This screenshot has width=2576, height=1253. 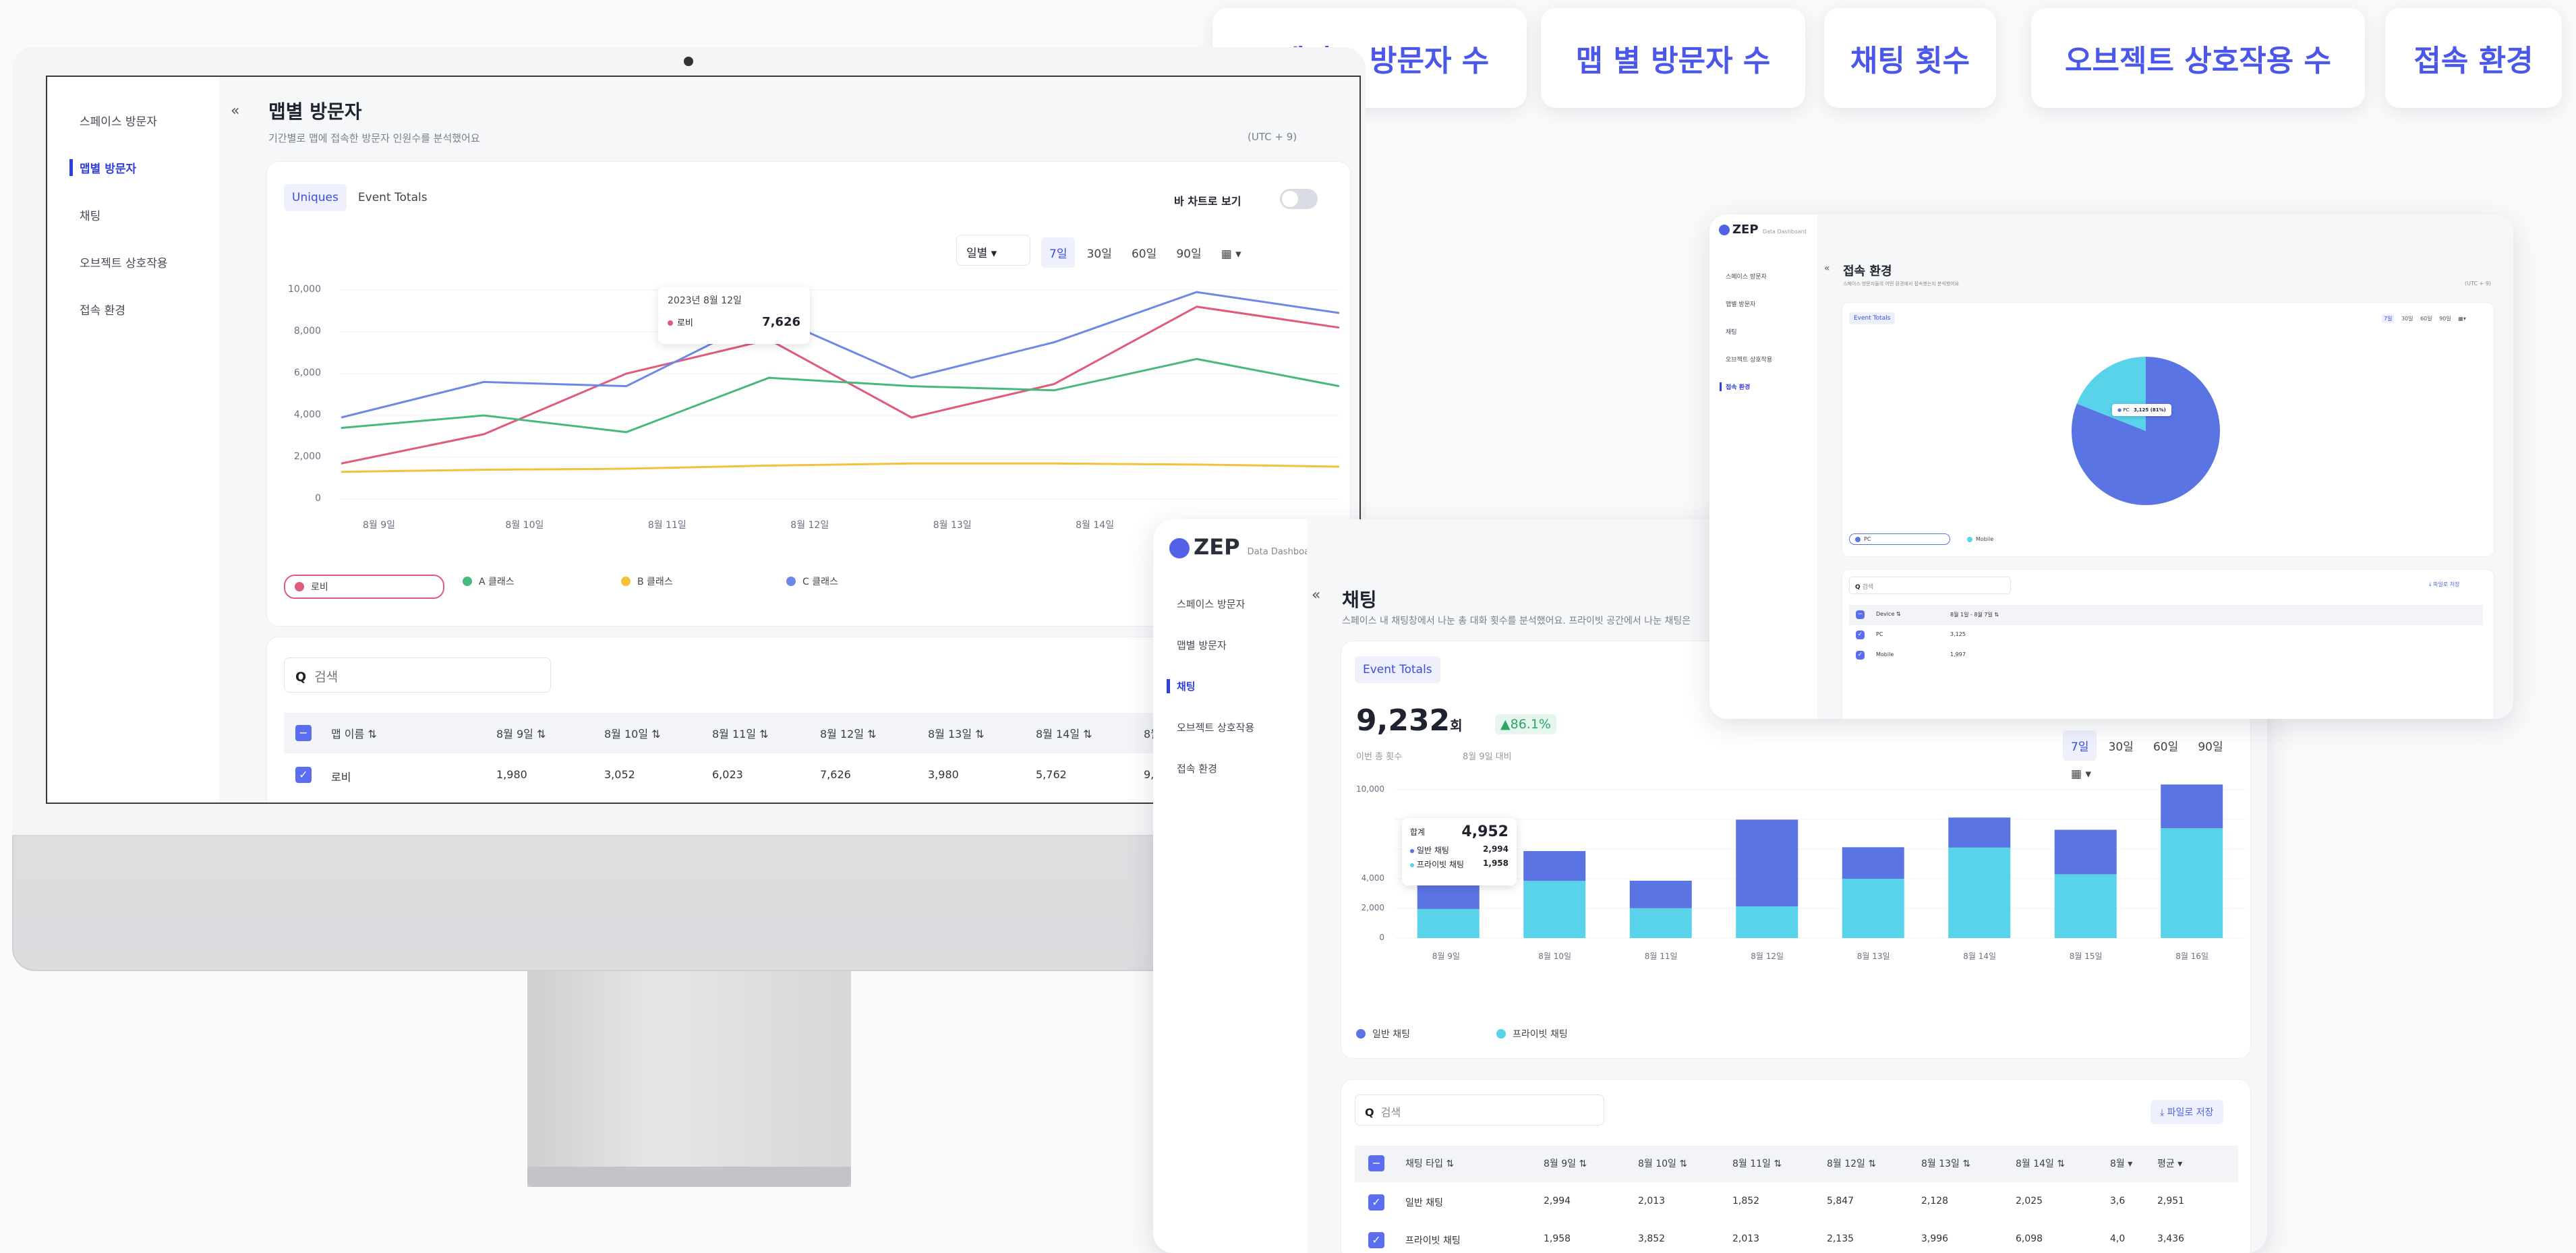 What do you see at coordinates (647, 581) in the screenshot?
I see `legend-b-class: B 클래스` at bounding box center [647, 581].